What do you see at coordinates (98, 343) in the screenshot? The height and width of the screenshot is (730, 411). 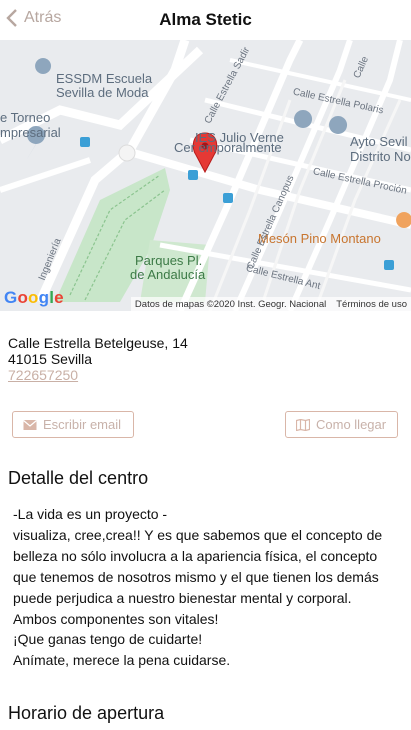 I see `address-line-1: Calle Estrella Betelgeuse, 14` at bounding box center [98, 343].